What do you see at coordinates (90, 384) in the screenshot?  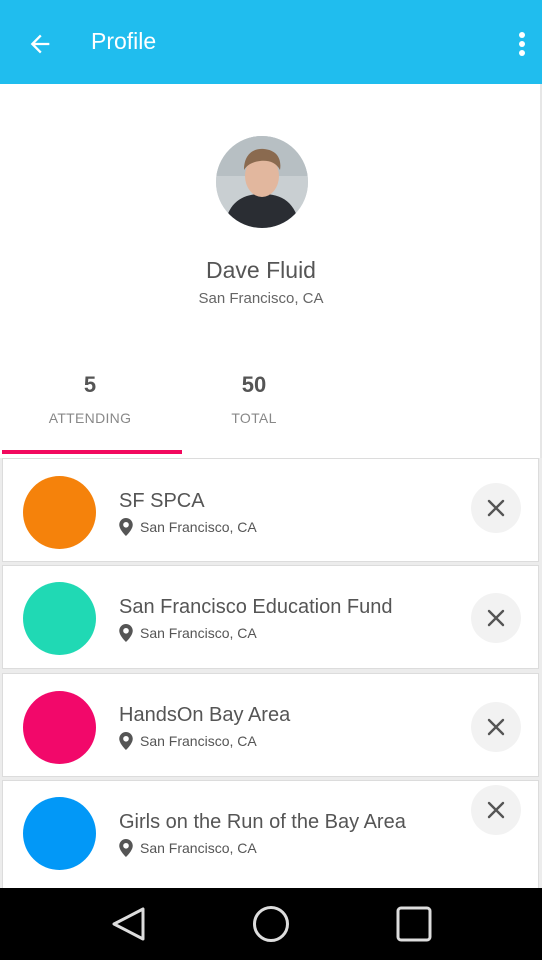 I see `attending-count: 5` at bounding box center [90, 384].